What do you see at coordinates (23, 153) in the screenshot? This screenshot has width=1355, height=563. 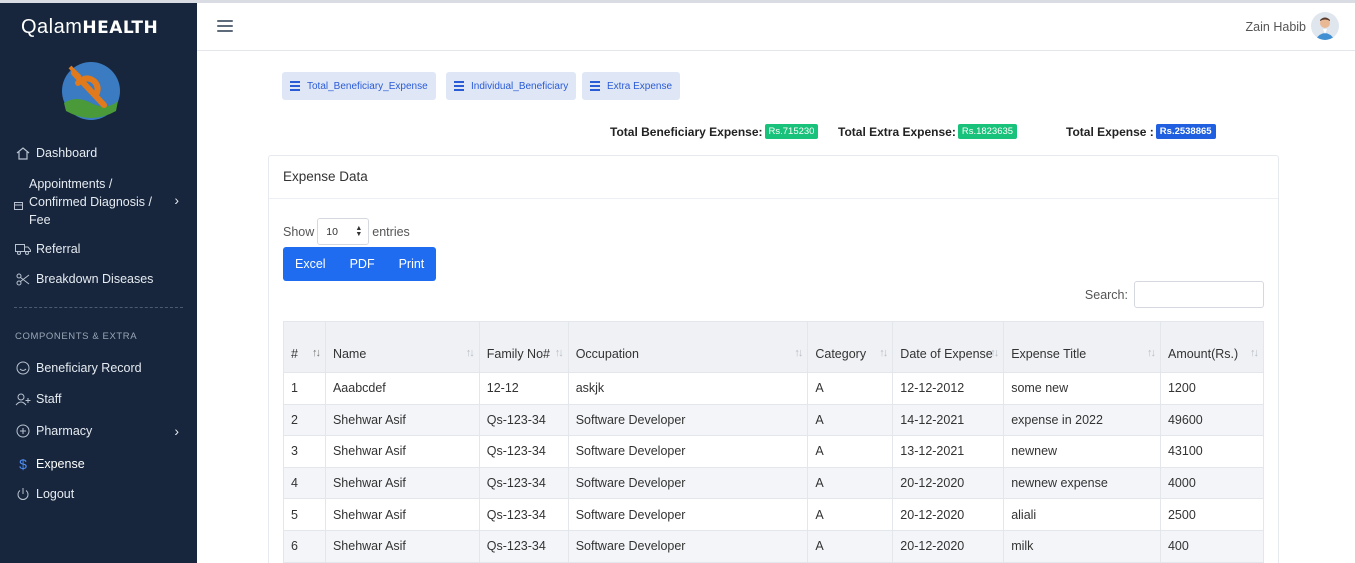 I see `home-icon` at bounding box center [23, 153].